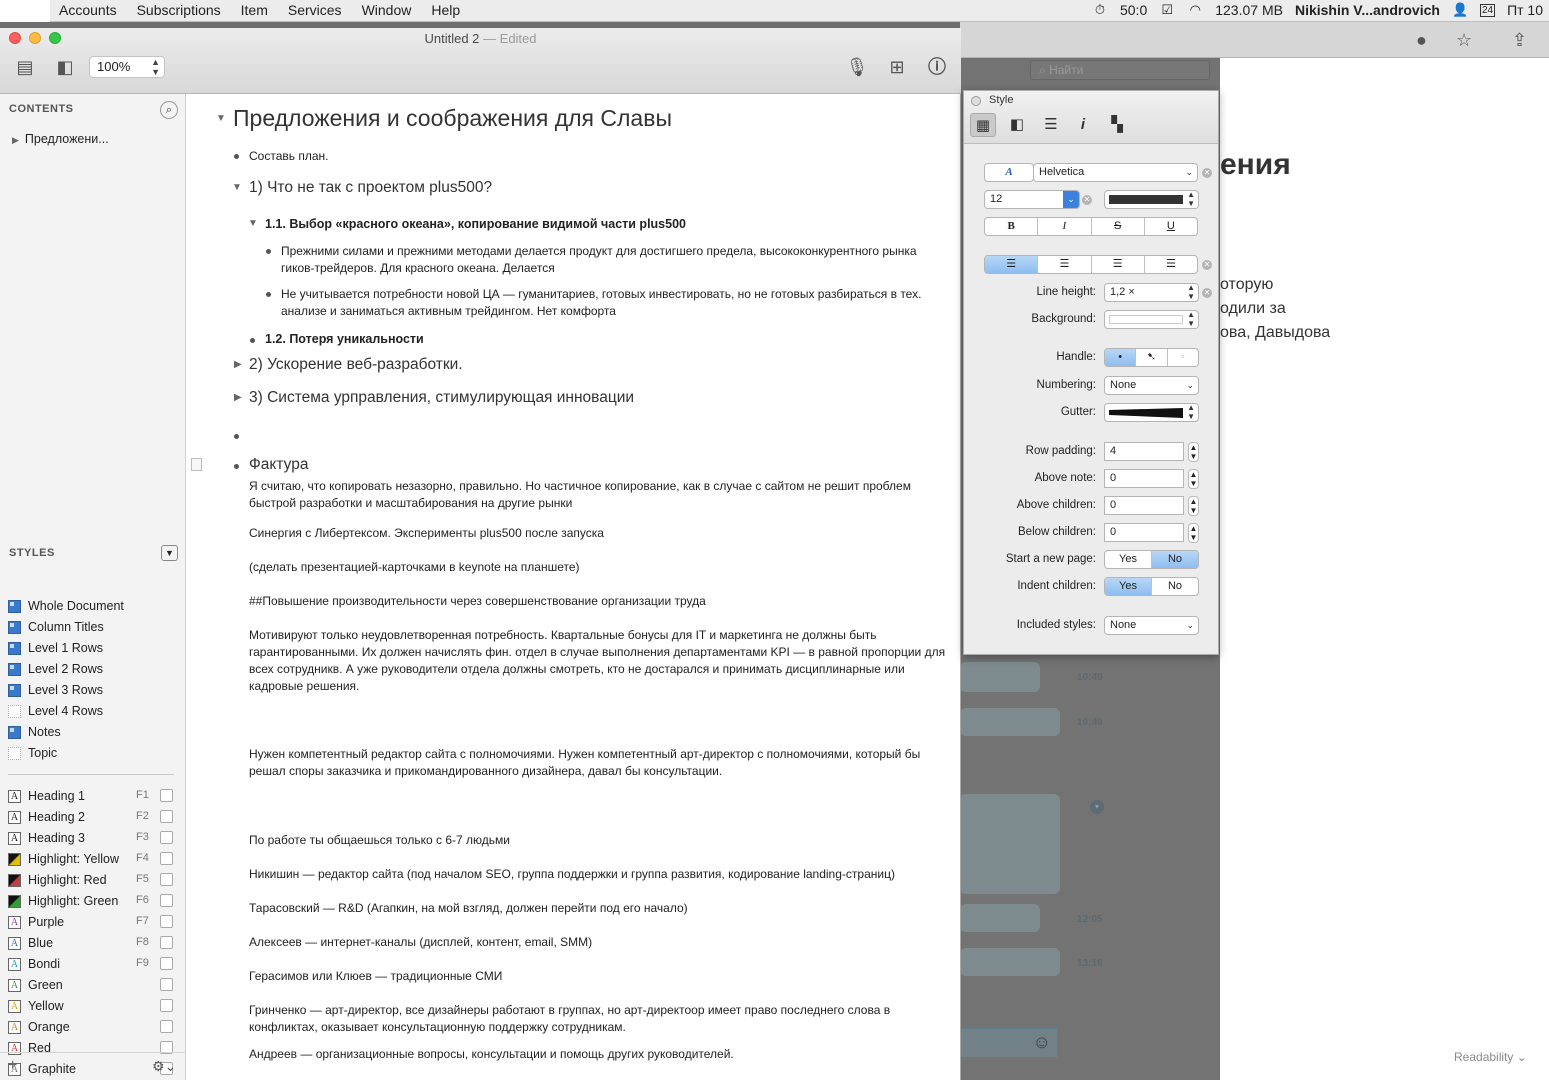 The height and width of the screenshot is (1080, 1549). I want to click on document-tab-icon: ◧, so click(1017, 125).